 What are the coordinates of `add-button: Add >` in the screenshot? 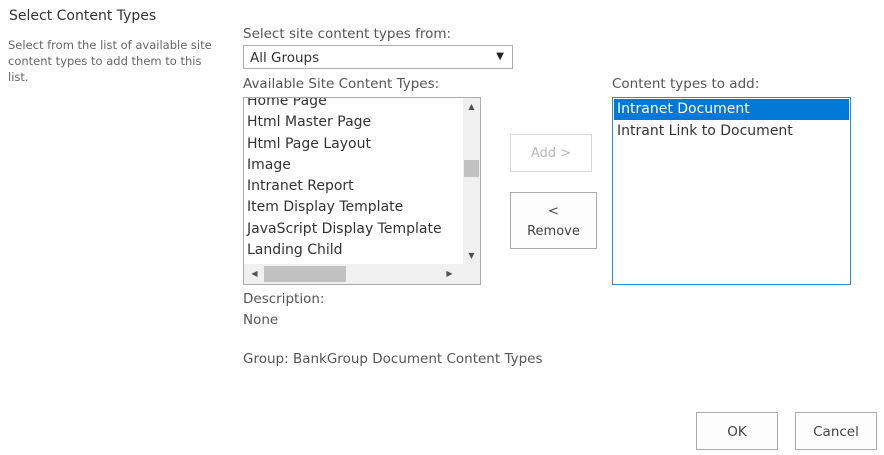 It's located at (551, 153).